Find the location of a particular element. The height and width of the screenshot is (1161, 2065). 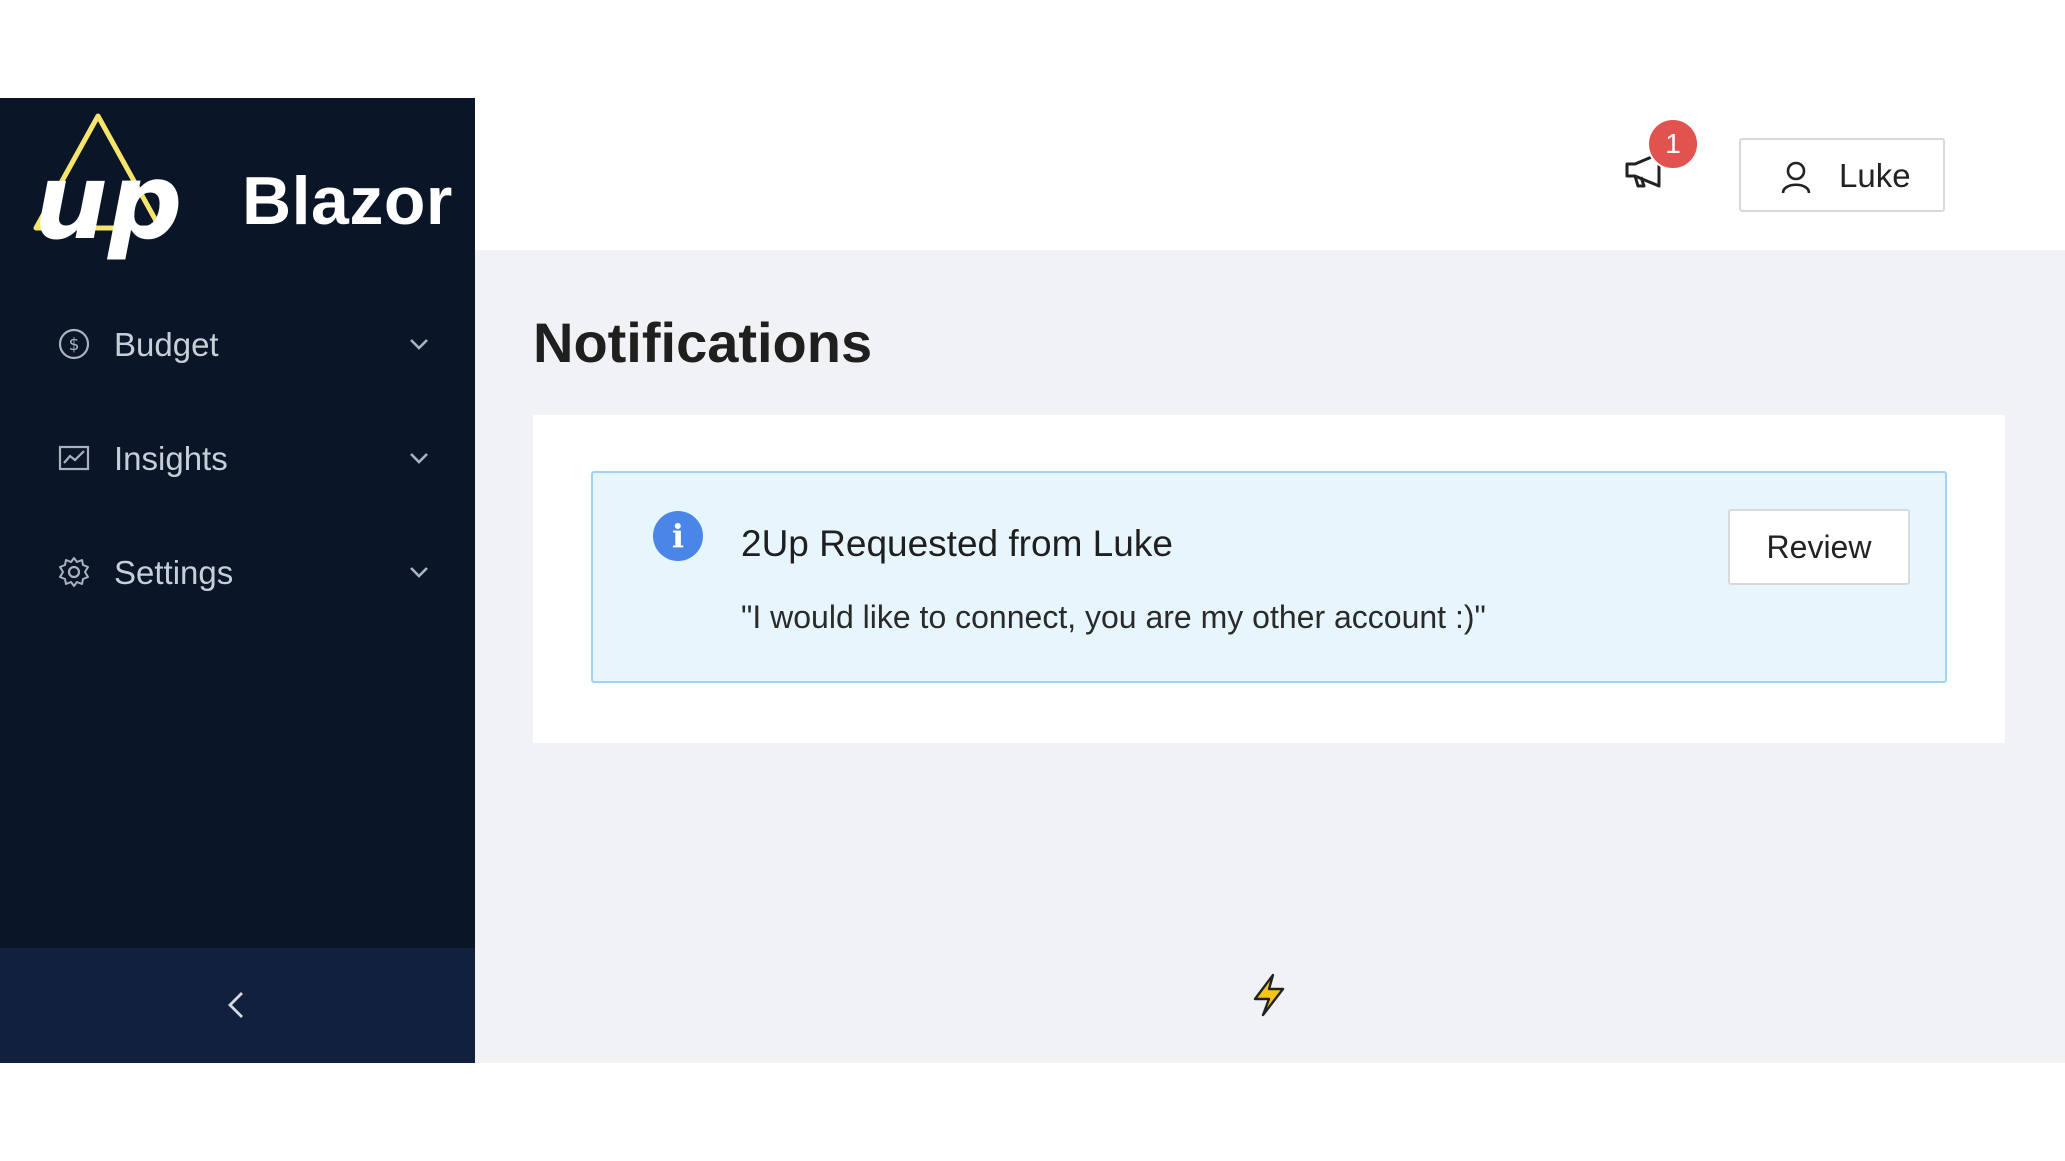

notification-title: 2Up Requested from Luke is located at coordinates (957, 543).